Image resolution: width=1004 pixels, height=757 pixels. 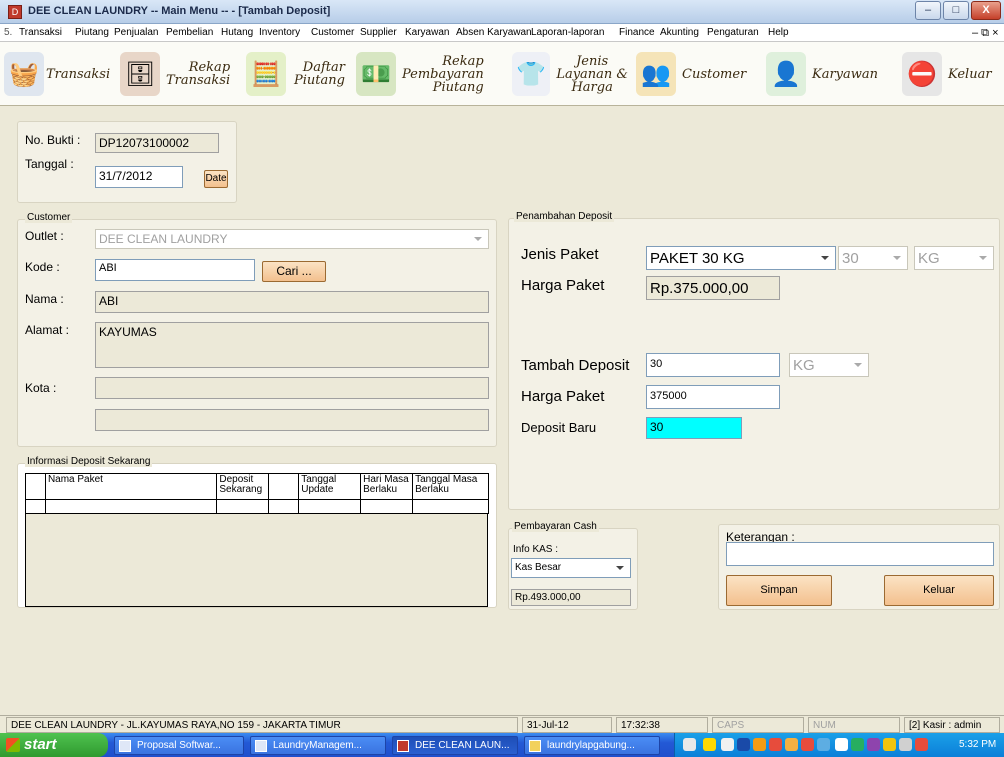 What do you see at coordinates (779, 590) in the screenshot?
I see `simpan-button: Simpan` at bounding box center [779, 590].